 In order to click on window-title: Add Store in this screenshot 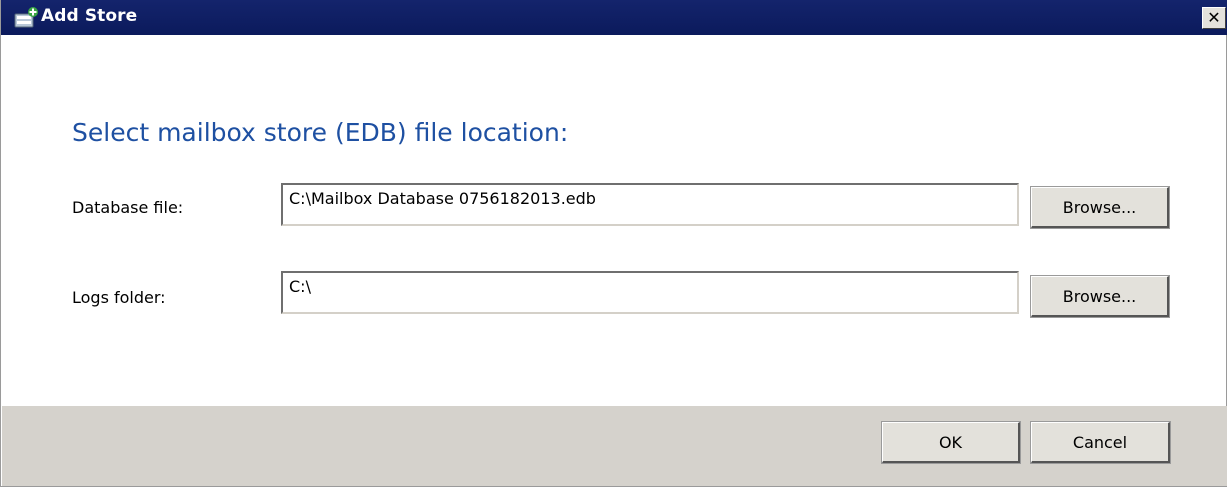, I will do `click(89, 16)`.